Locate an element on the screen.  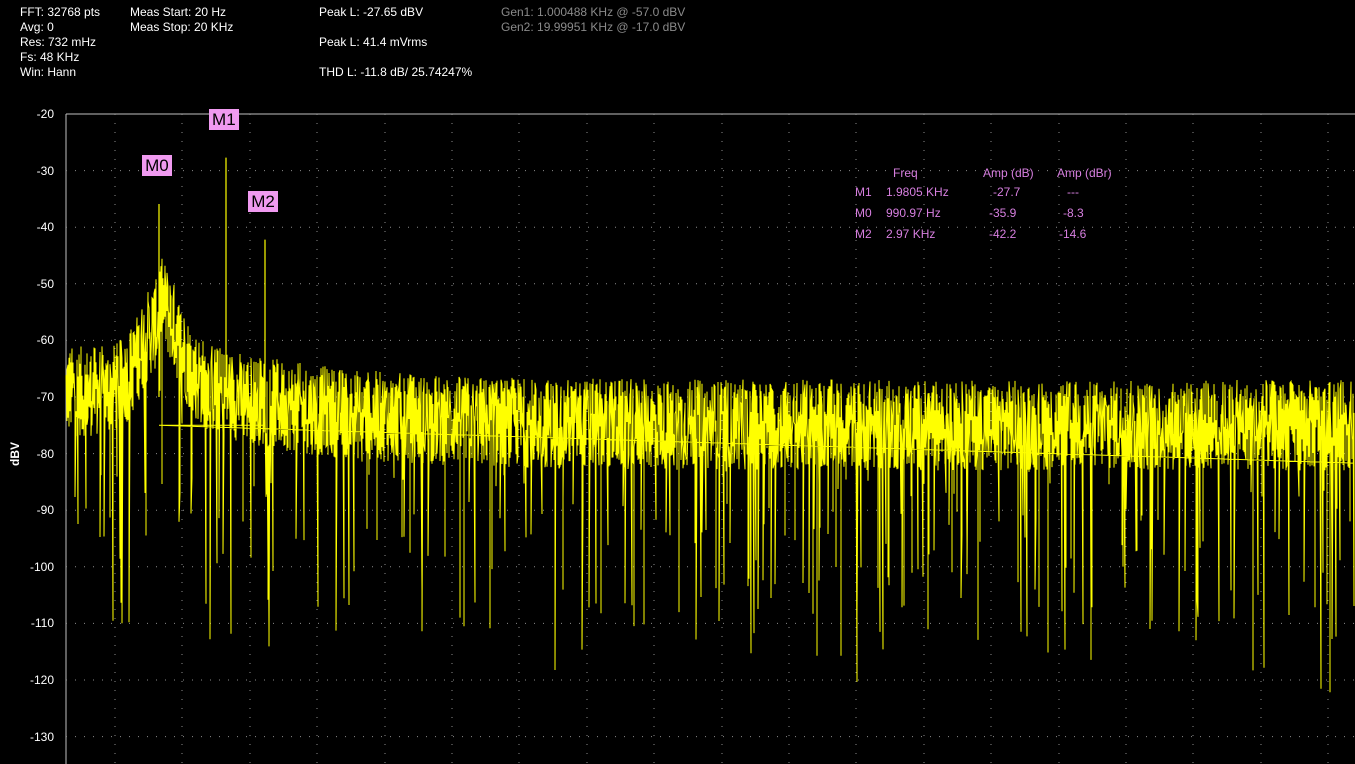
y-tick-label: -20 is located at coordinates (45, 114).